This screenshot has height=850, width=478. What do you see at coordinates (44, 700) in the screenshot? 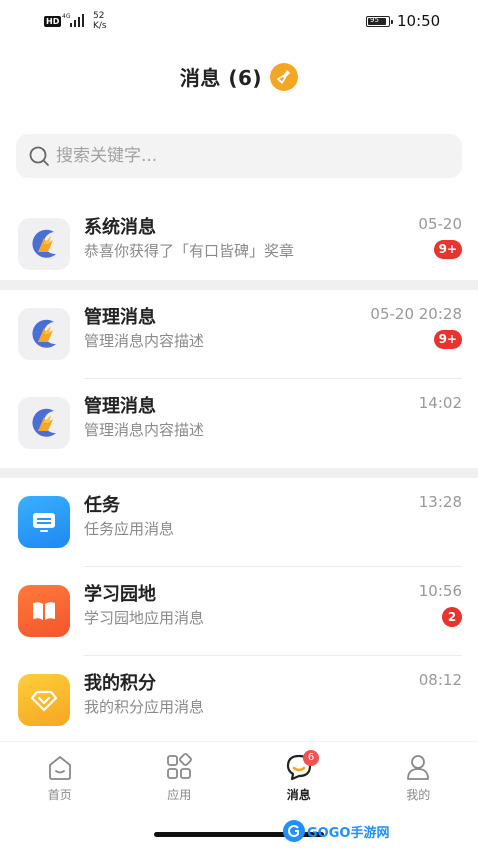
I see `diamond-icon` at bounding box center [44, 700].